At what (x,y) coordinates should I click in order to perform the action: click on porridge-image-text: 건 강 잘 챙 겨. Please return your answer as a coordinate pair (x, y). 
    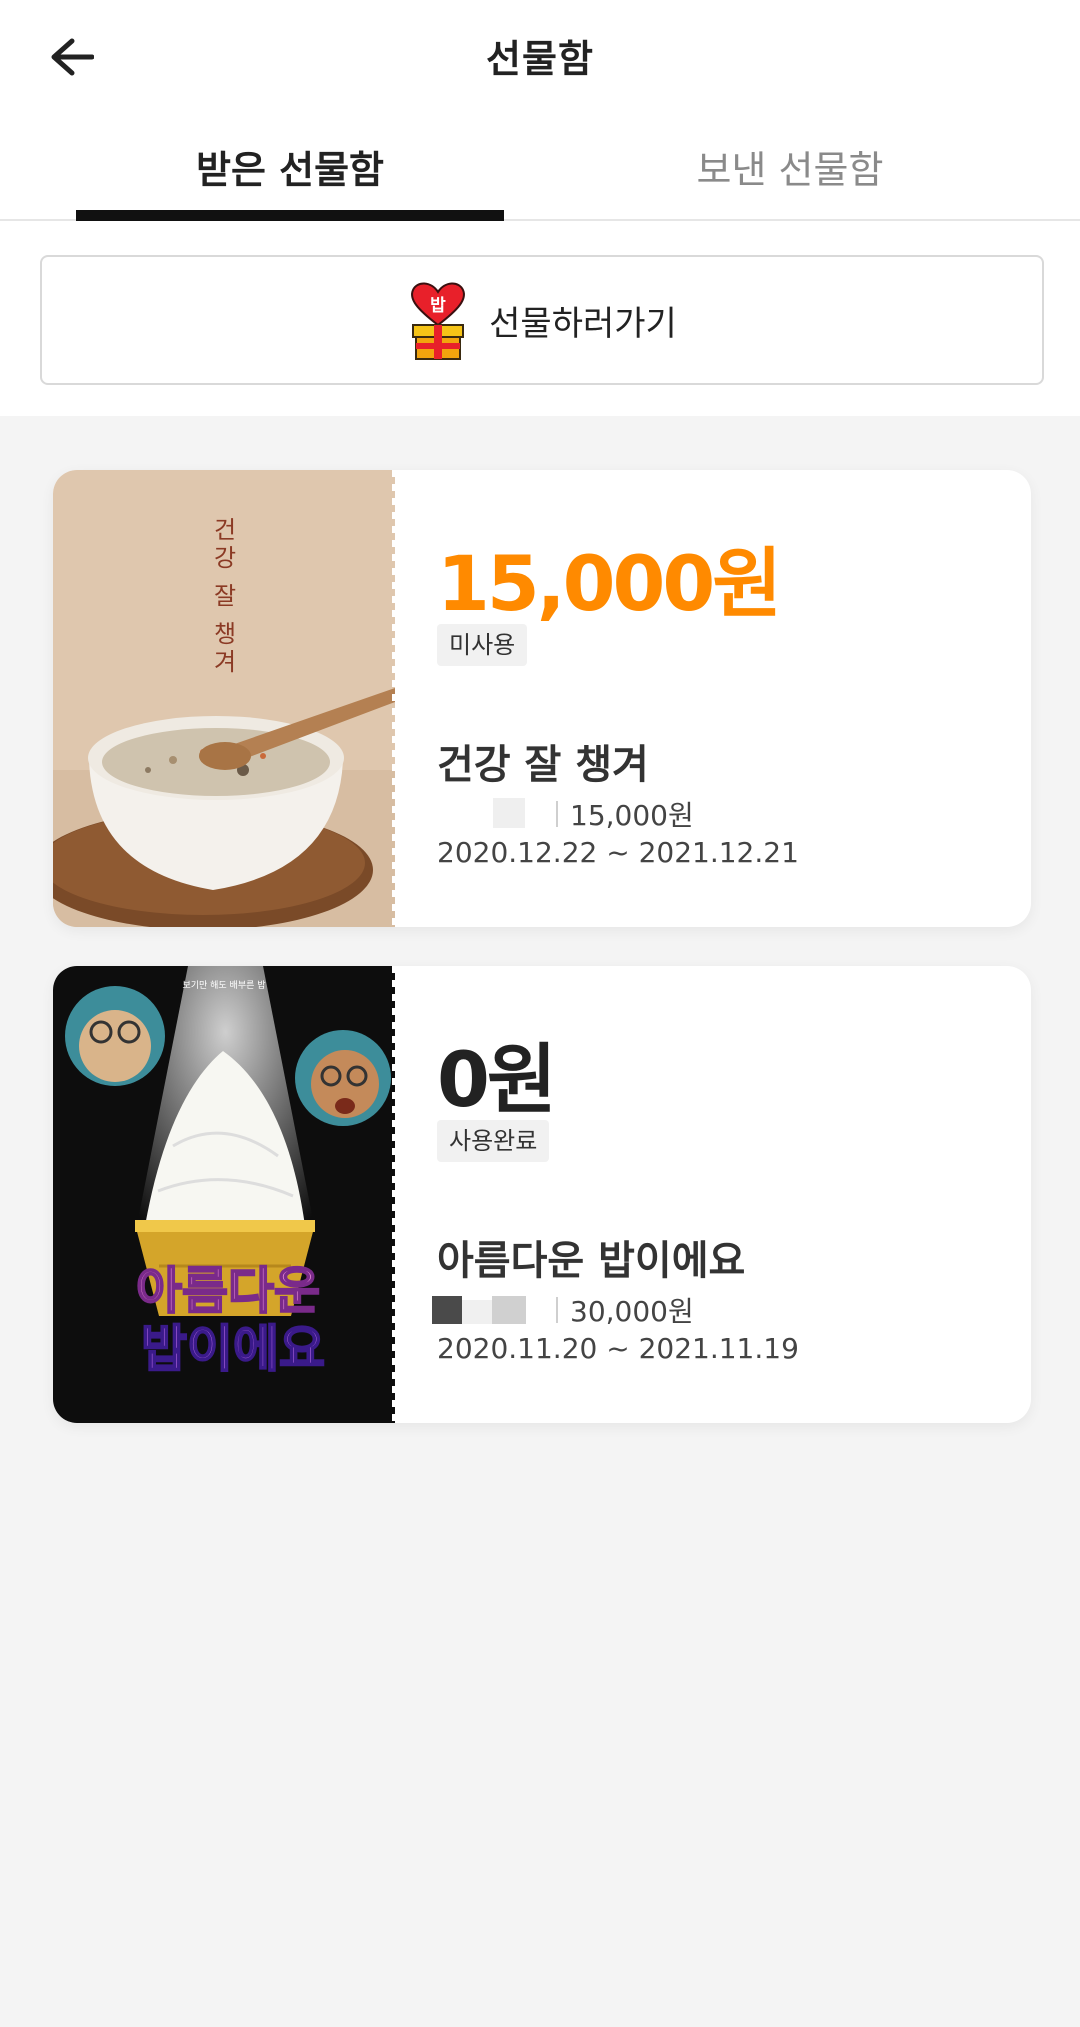
    Looking at the image, I should click on (225, 596).